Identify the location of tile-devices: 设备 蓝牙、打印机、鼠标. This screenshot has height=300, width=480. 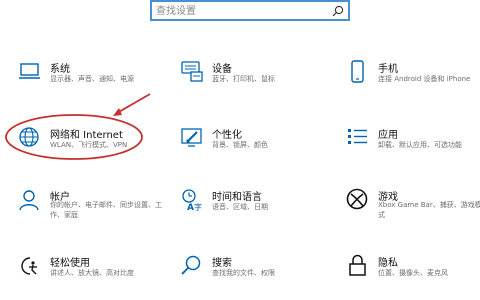
(250, 80).